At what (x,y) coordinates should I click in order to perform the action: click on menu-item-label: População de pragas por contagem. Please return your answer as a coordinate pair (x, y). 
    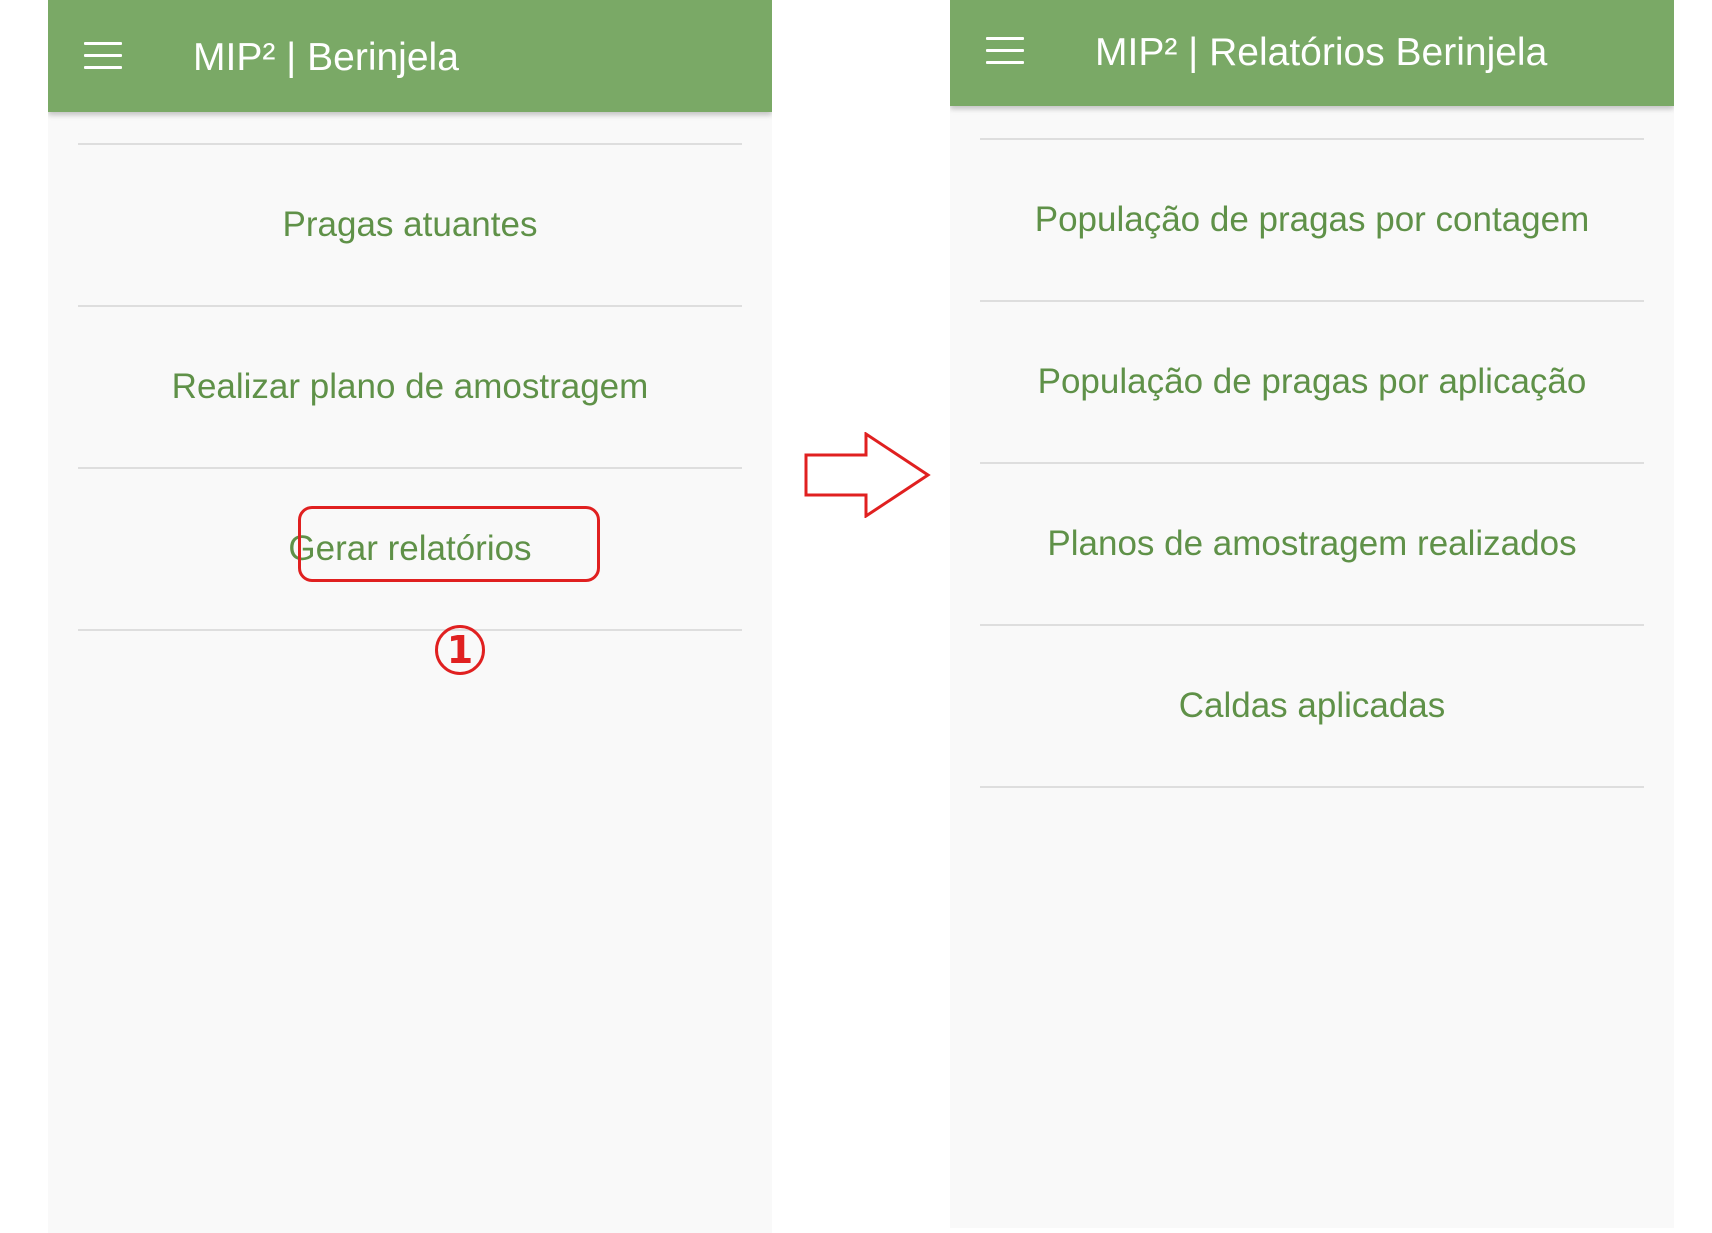
    Looking at the image, I should click on (1312, 219).